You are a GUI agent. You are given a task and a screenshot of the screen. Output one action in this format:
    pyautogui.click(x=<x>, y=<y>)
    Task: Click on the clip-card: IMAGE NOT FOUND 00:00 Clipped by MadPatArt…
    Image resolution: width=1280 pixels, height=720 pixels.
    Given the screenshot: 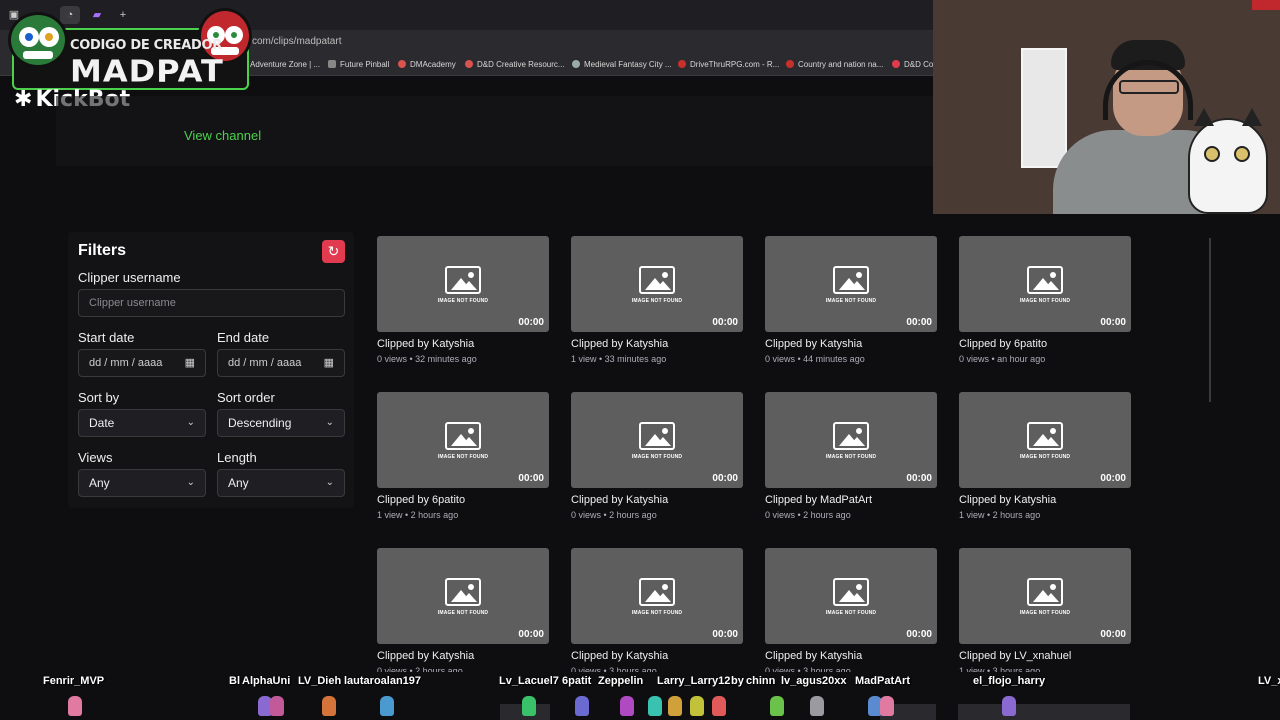 What is the action you would take?
    pyautogui.click(x=851, y=459)
    